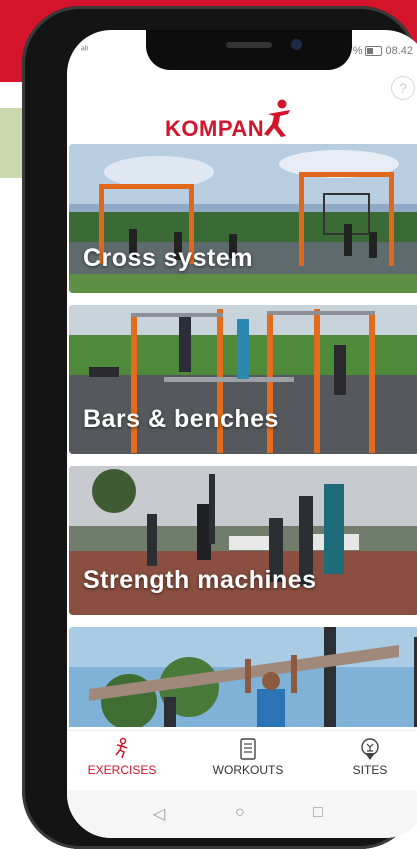 Image resolution: width=417 pixels, height=849 pixels. Describe the element at coordinates (357, 51) in the screenshot. I see `battery-percent-symbol: %` at that location.